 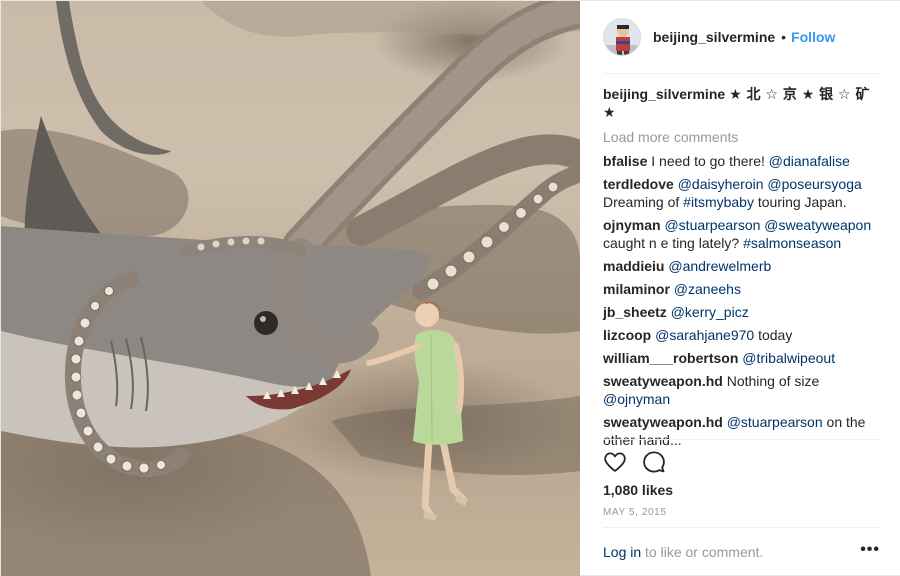 What do you see at coordinates (800, 202) in the screenshot?
I see `comment-text: touring Japan.` at bounding box center [800, 202].